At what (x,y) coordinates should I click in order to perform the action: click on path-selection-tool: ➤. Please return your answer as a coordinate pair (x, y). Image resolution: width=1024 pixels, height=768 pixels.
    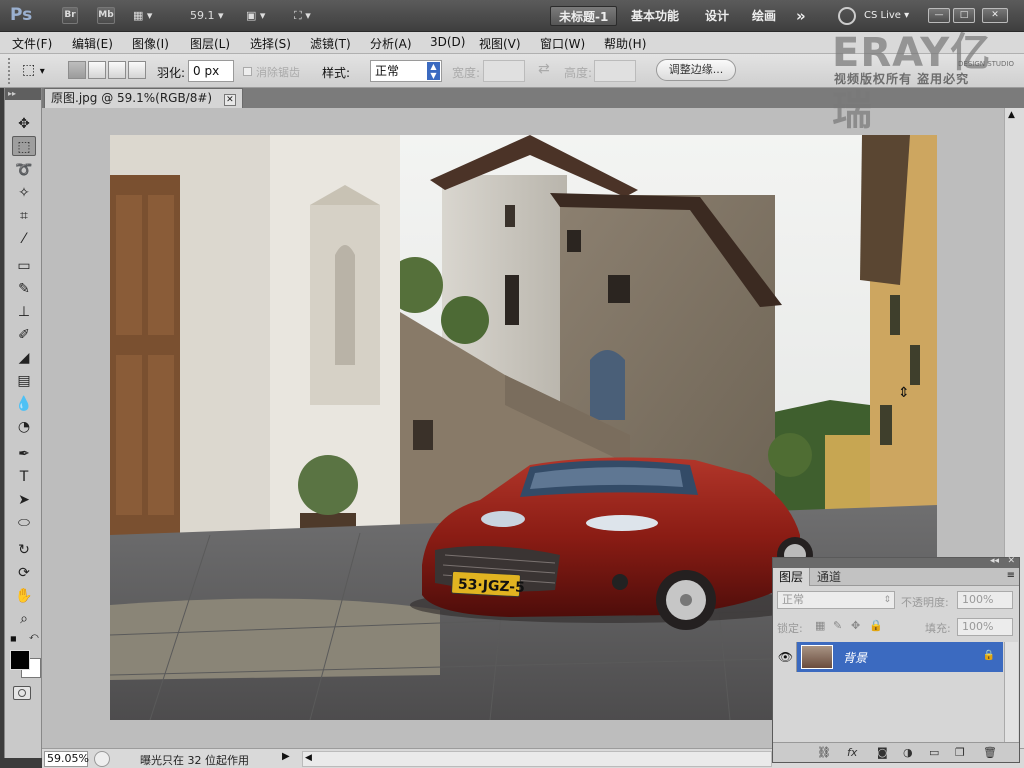
    Looking at the image, I should click on (24, 500).